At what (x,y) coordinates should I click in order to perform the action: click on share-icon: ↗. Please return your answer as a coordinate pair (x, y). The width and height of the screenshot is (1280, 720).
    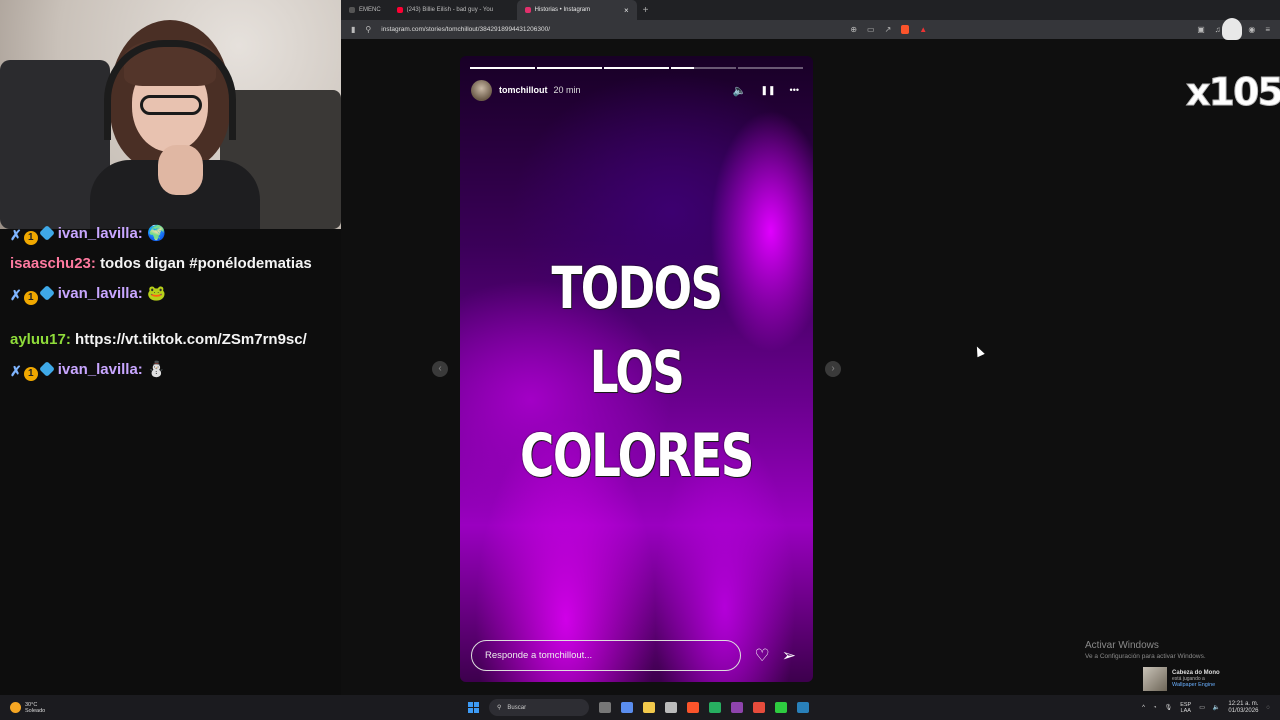
    Looking at the image, I should click on (888, 29).